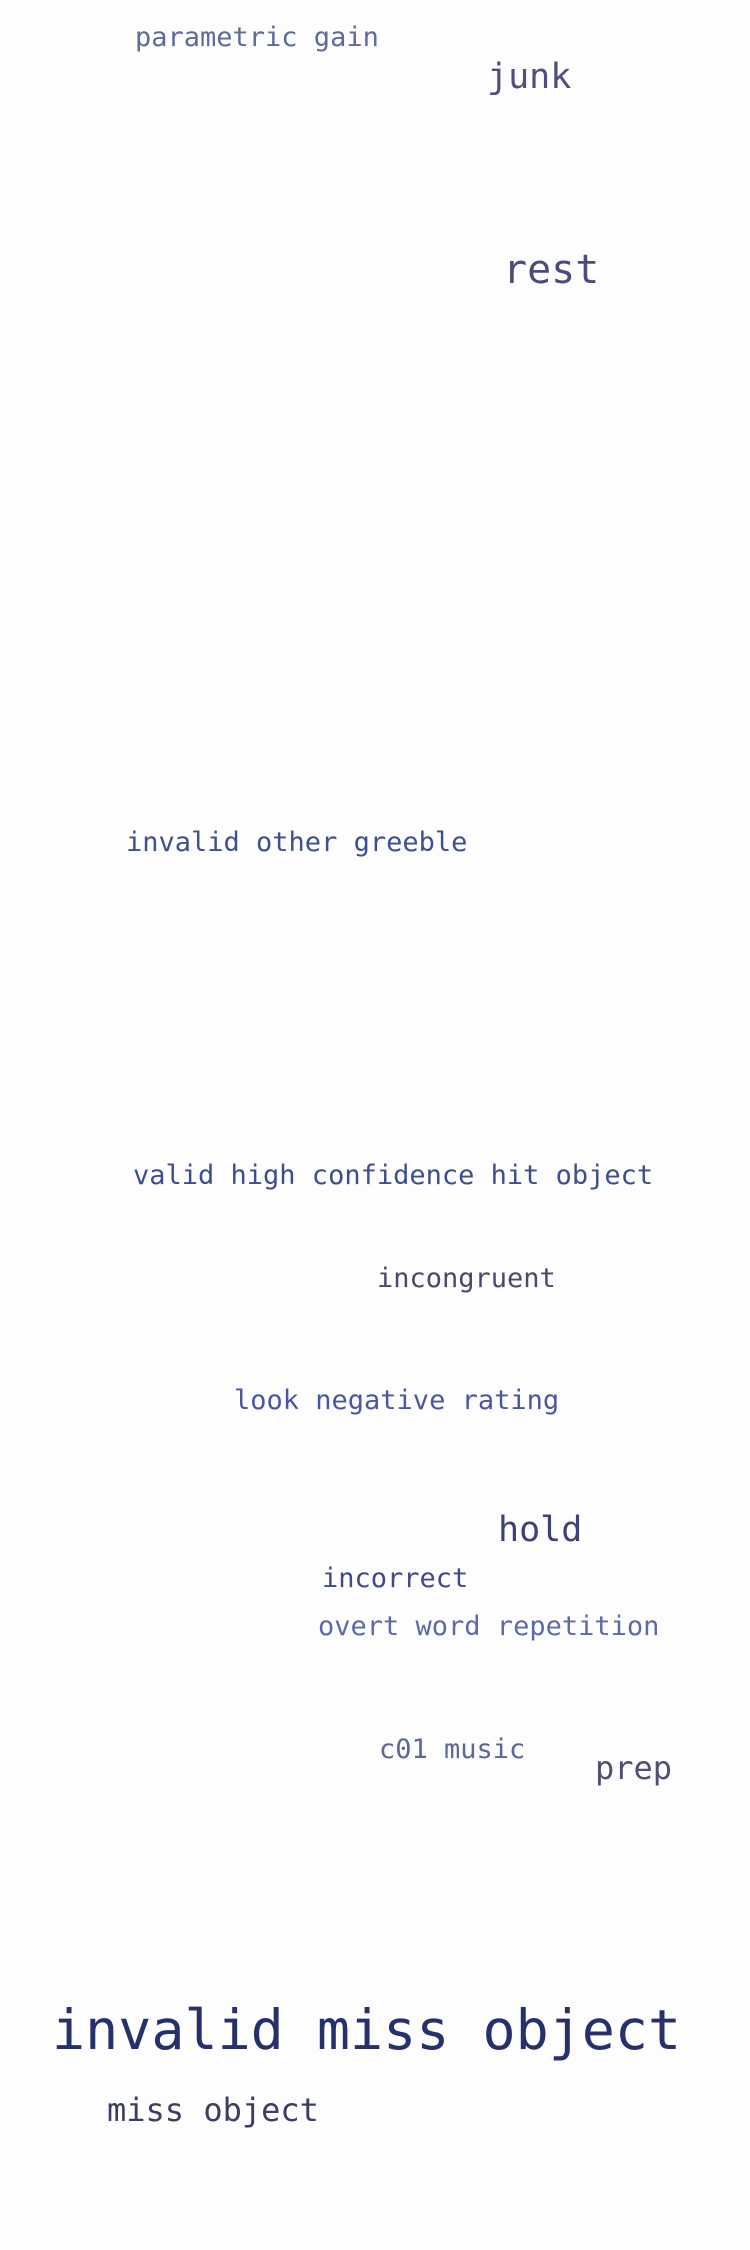  I want to click on word-parametric-gain: parametric gain, so click(257, 37).